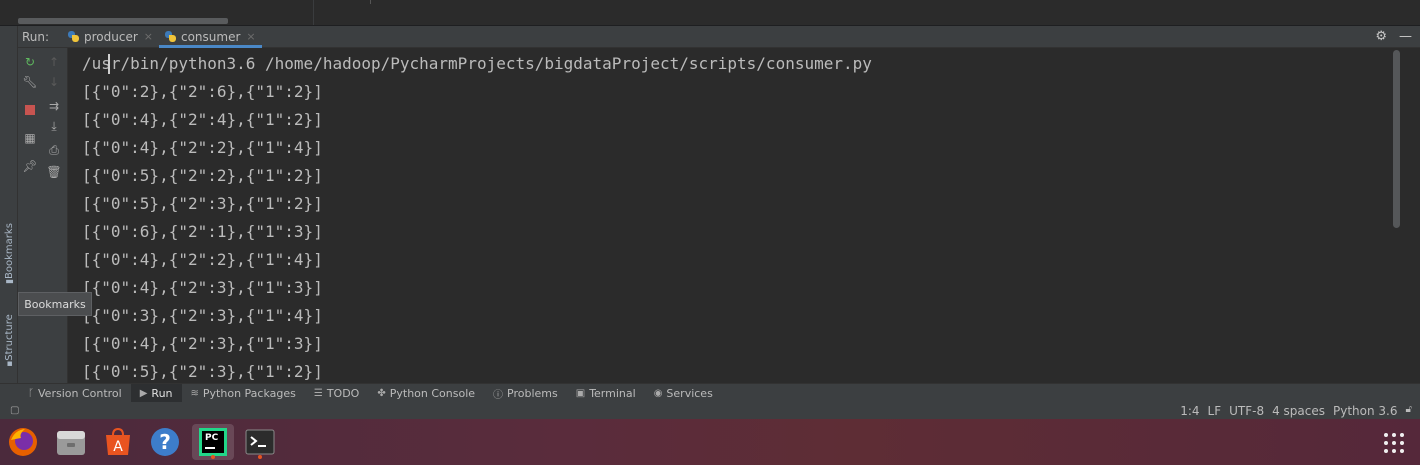  I want to click on info-icon: ⓘ, so click(498, 395).